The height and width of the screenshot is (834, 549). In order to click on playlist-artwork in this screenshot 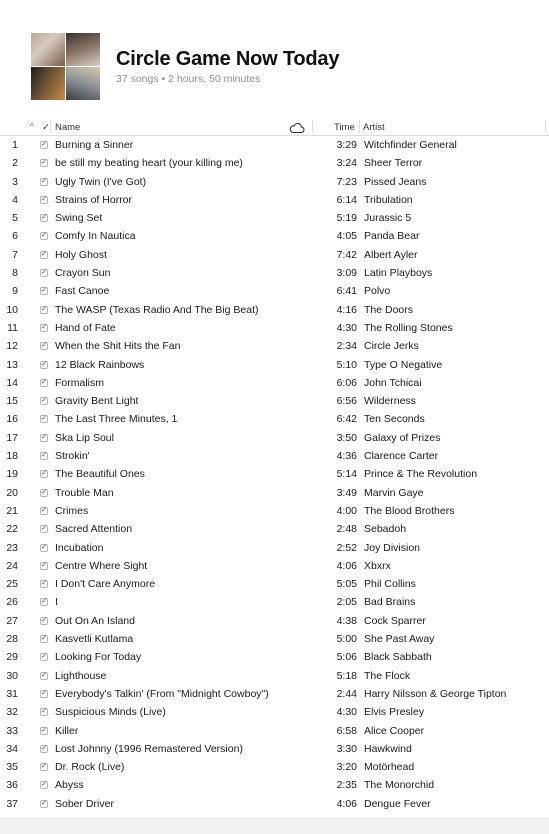, I will do `click(65, 66)`.